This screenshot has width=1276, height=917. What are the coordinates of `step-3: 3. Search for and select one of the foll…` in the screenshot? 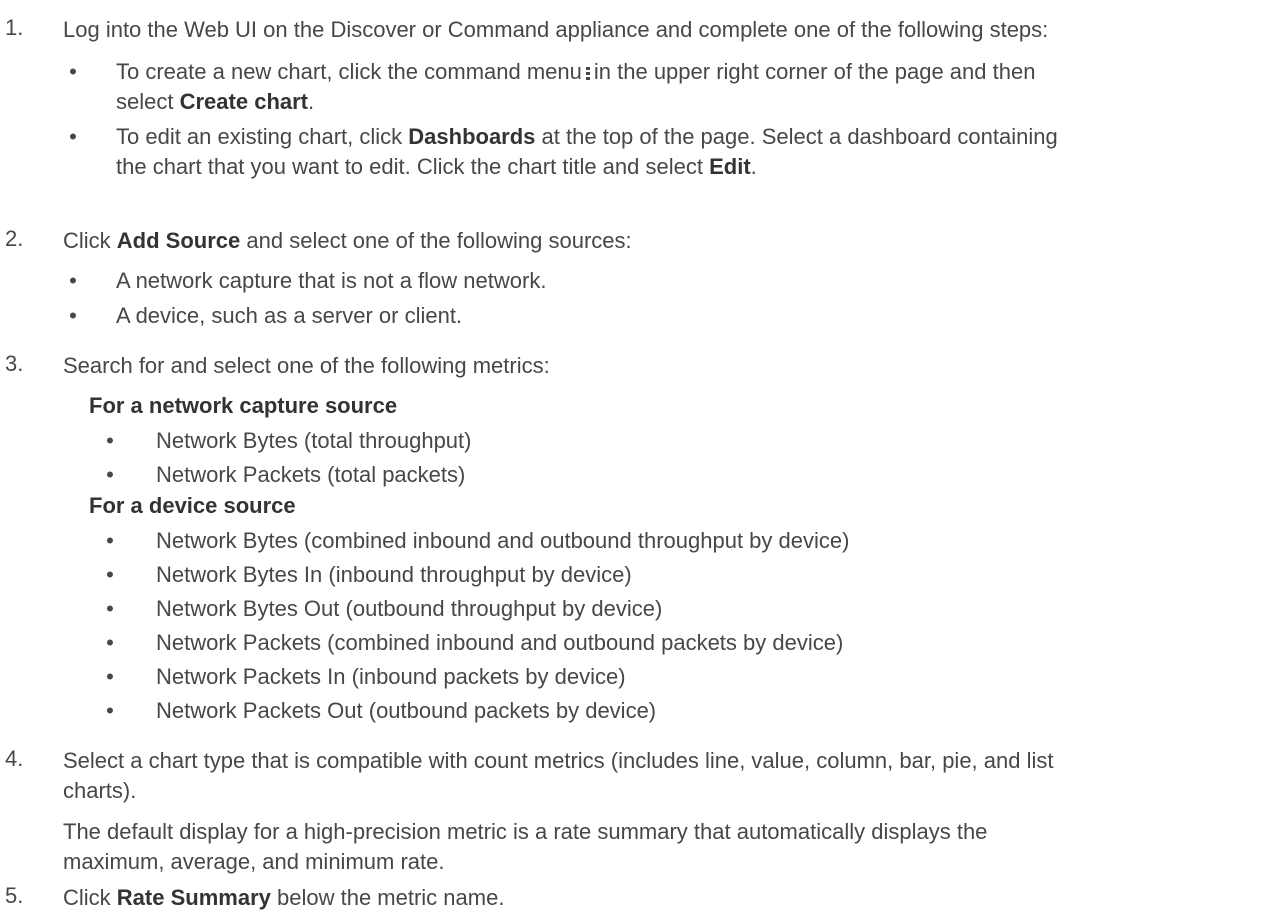 It's located at (275, 366).